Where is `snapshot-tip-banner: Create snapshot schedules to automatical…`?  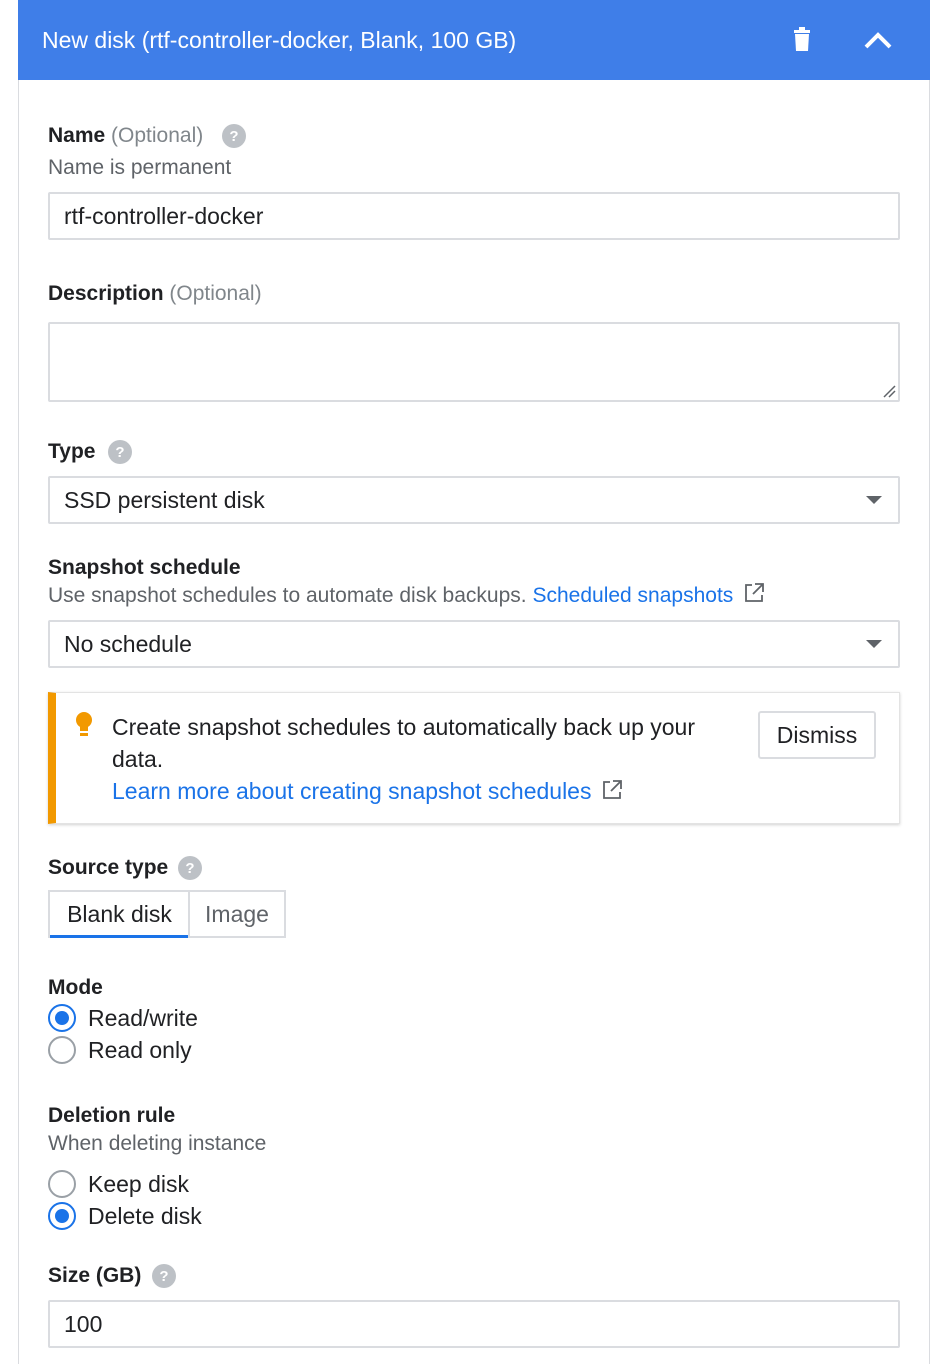 snapshot-tip-banner: Create snapshot schedules to automatical… is located at coordinates (474, 758).